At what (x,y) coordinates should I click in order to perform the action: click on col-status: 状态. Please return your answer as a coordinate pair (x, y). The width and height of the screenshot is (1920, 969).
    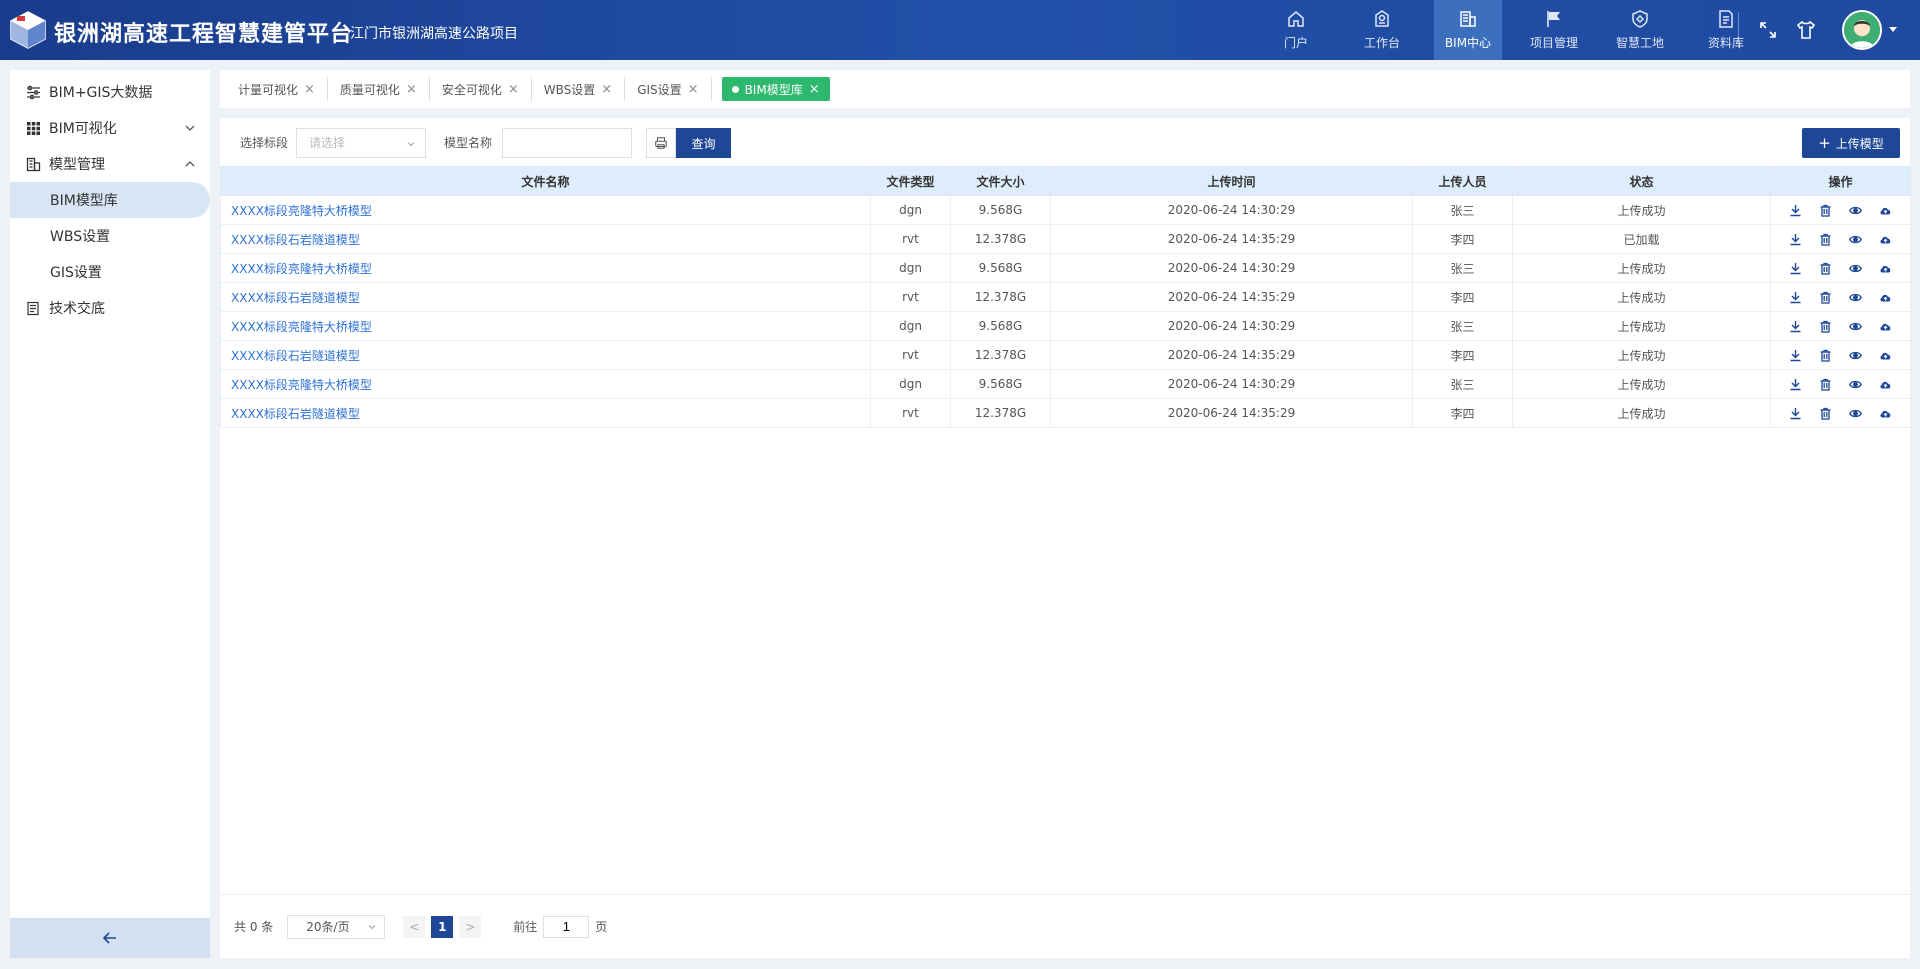
    Looking at the image, I should click on (1641, 181).